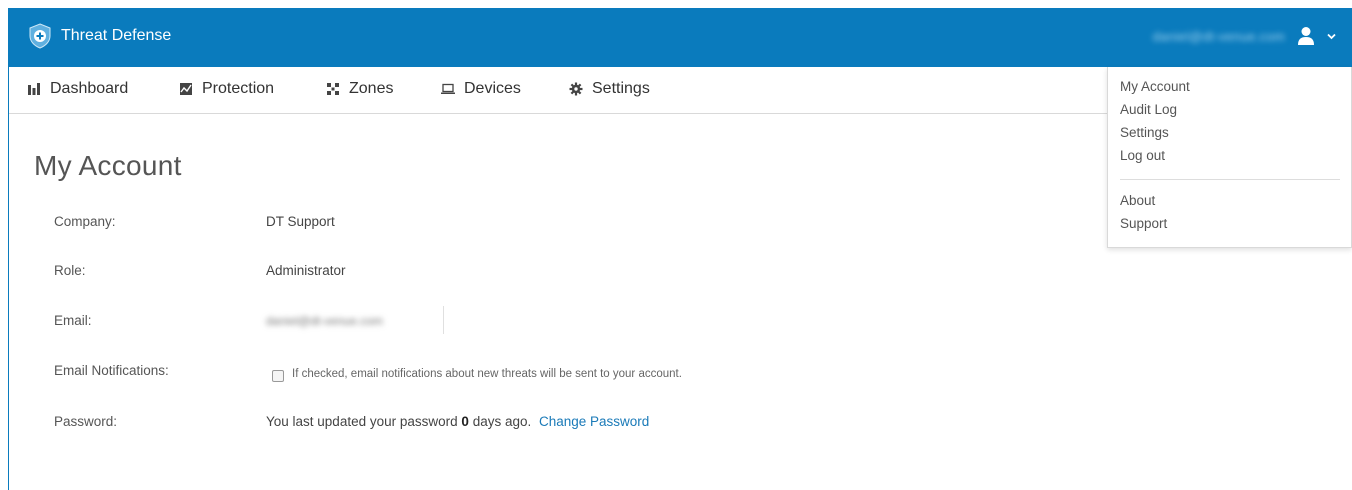 The height and width of the screenshot is (490, 1352). Describe the element at coordinates (465, 421) in the screenshot. I see `password-days: 0` at that location.